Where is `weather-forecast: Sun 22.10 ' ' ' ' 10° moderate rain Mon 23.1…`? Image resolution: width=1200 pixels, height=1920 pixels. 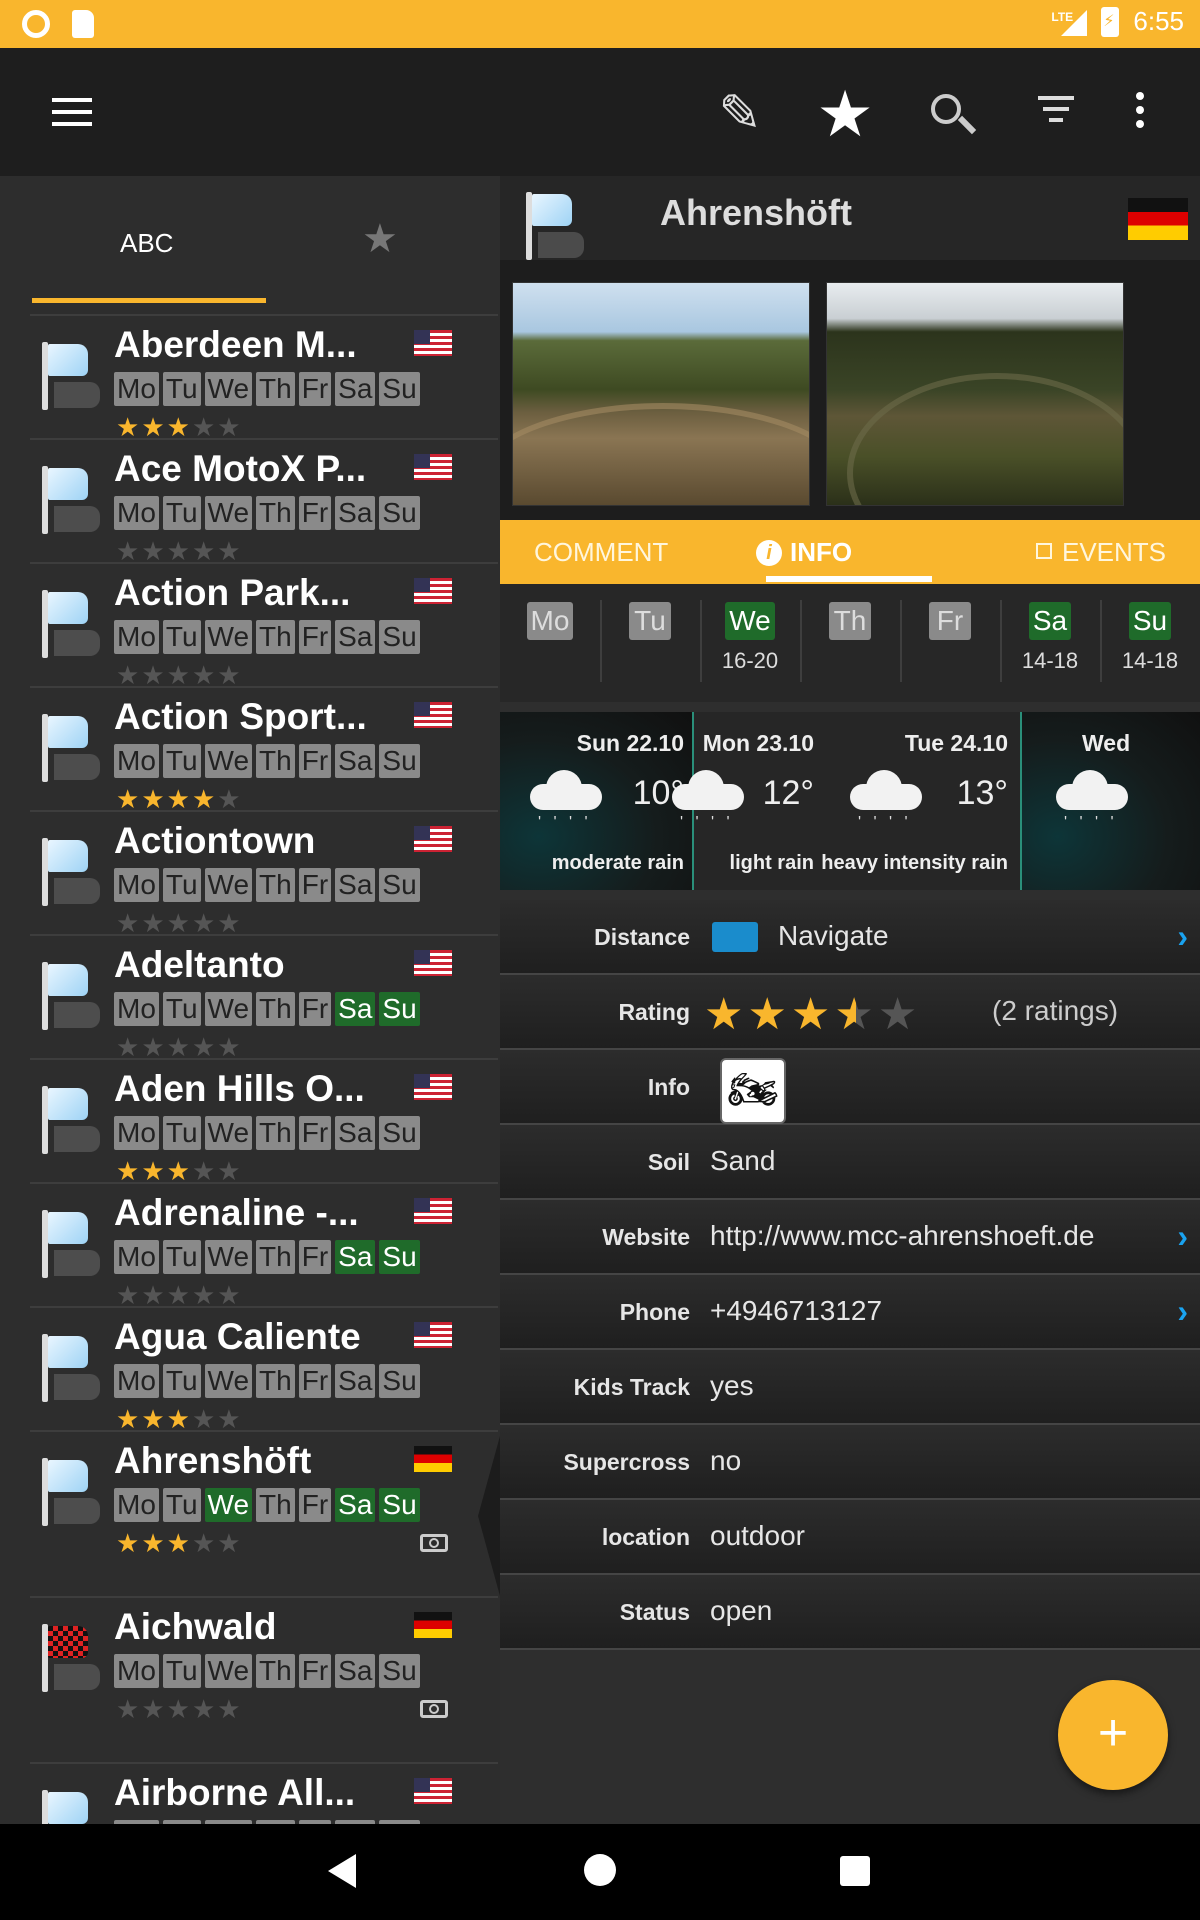 weather-forecast: Sun 22.10 ' ' ' ' 10° moderate rain Mon 23.1… is located at coordinates (850, 801).